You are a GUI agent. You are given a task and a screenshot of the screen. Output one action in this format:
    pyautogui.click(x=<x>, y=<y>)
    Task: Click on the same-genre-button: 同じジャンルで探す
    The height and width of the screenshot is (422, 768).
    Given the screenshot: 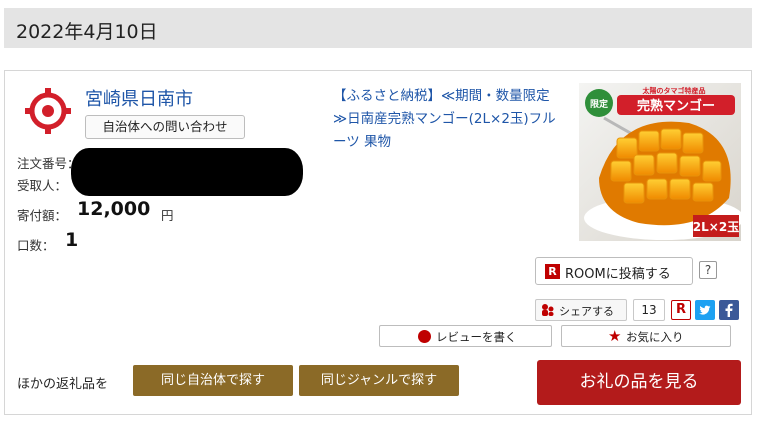 What is the action you would take?
    pyautogui.click(x=379, y=380)
    